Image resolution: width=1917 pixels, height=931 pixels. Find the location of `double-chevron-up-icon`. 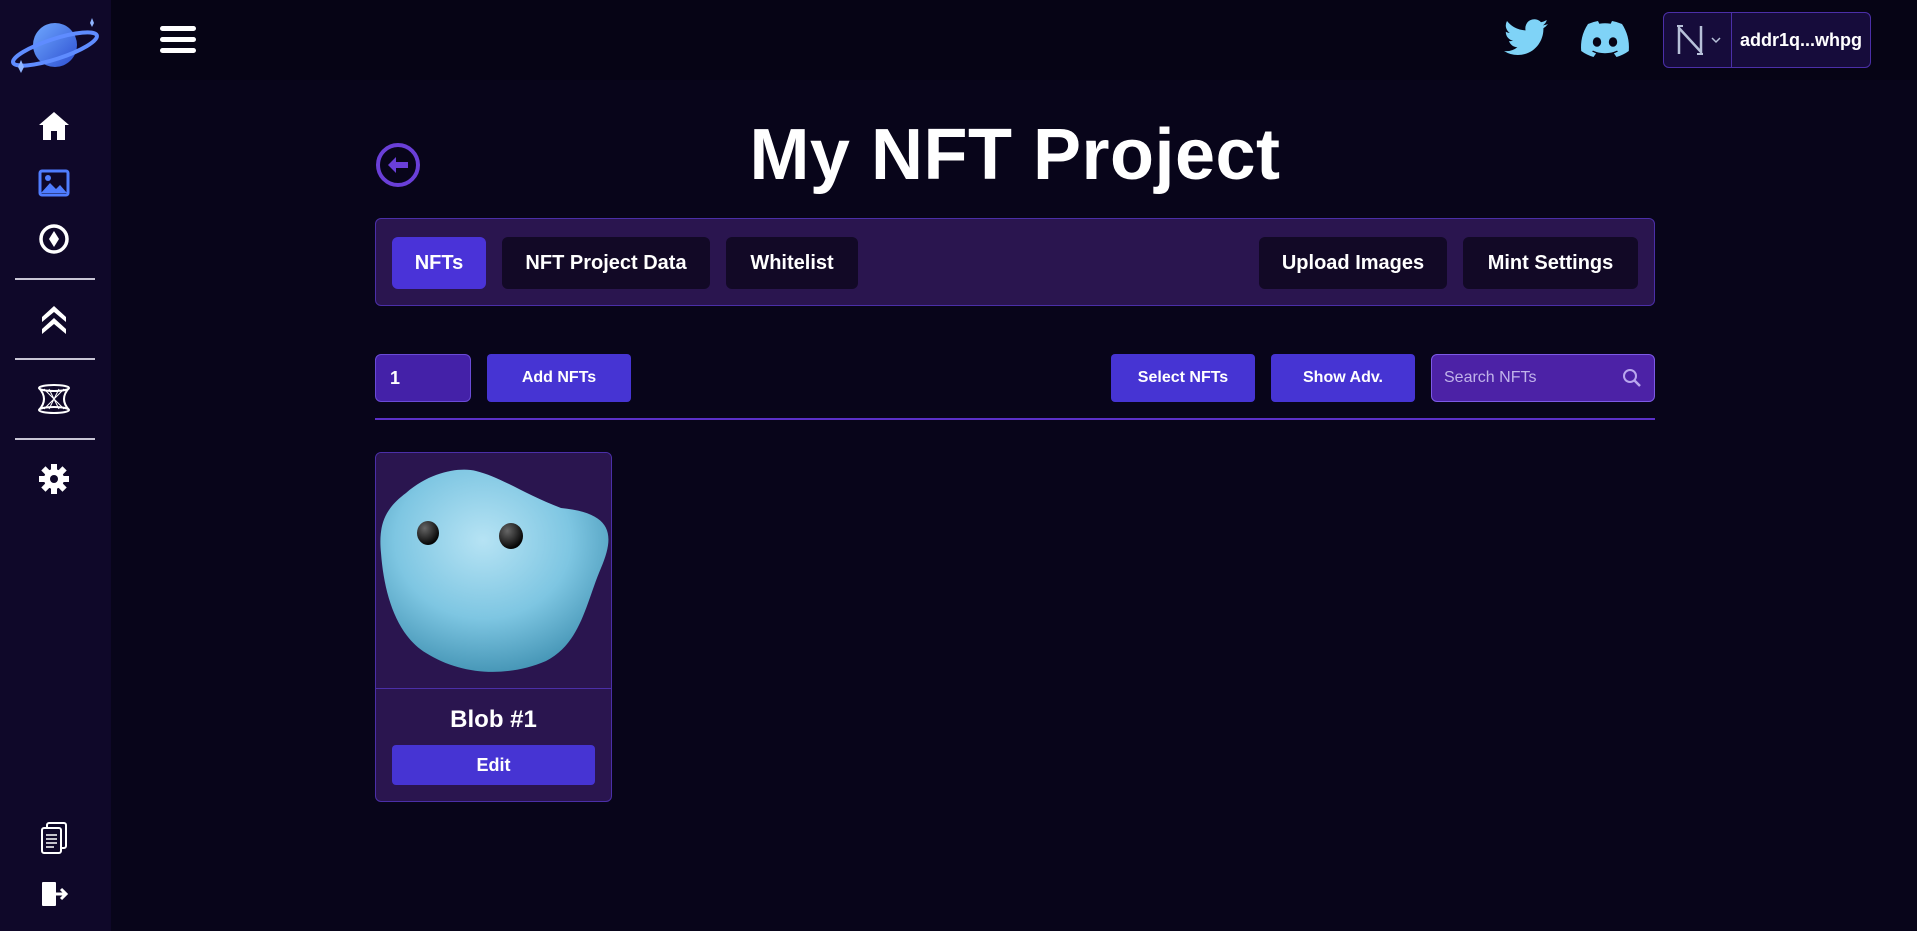

double-chevron-up-icon is located at coordinates (54, 318).